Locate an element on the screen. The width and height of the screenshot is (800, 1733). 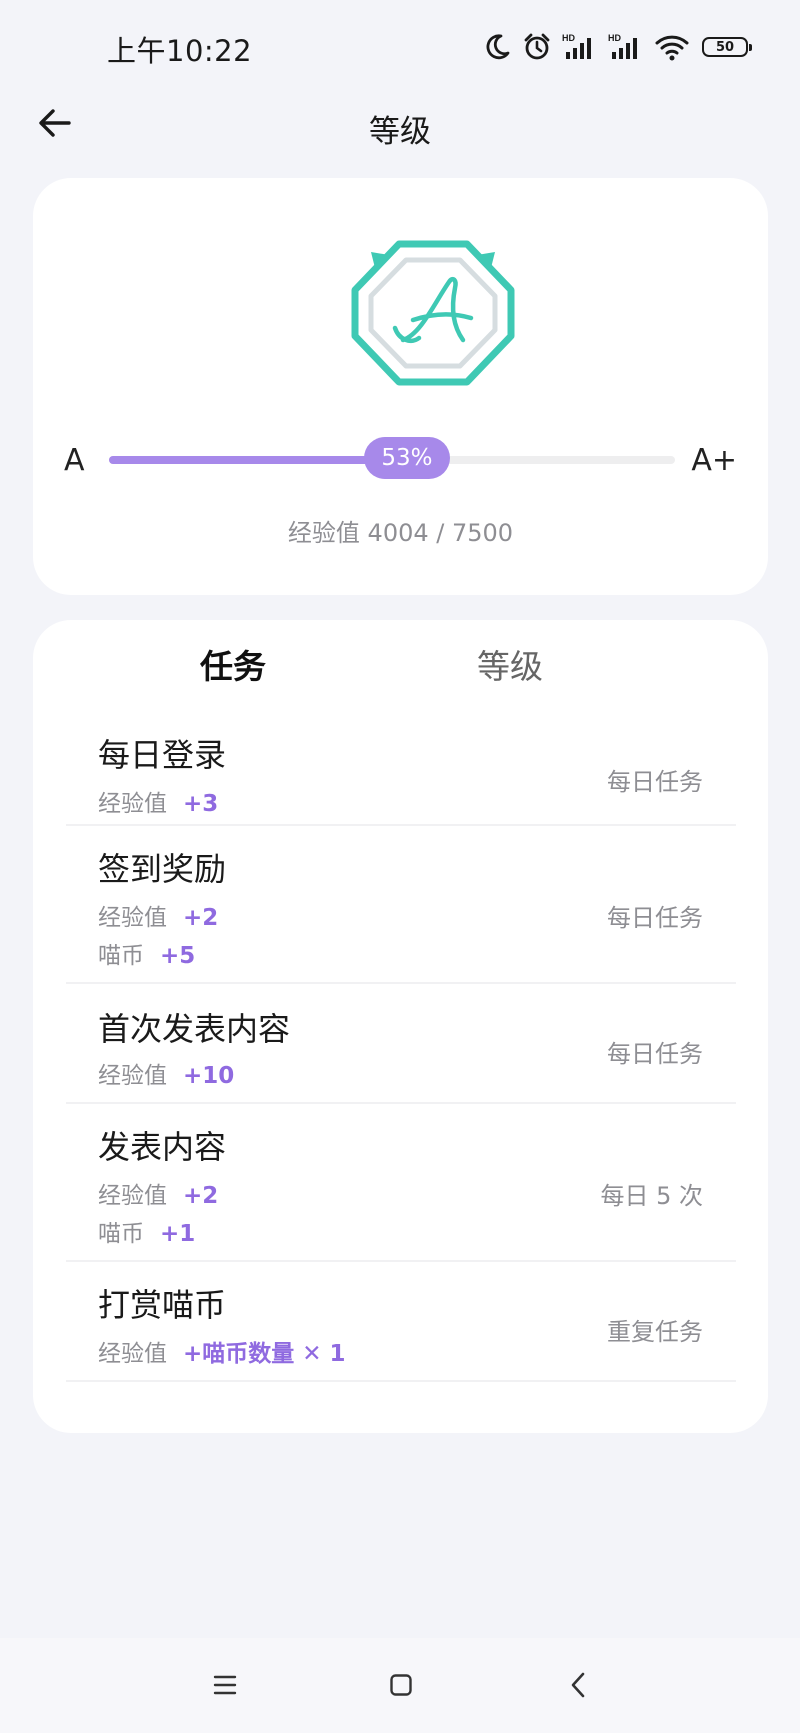
system-back-button is located at coordinates (578, 1685).